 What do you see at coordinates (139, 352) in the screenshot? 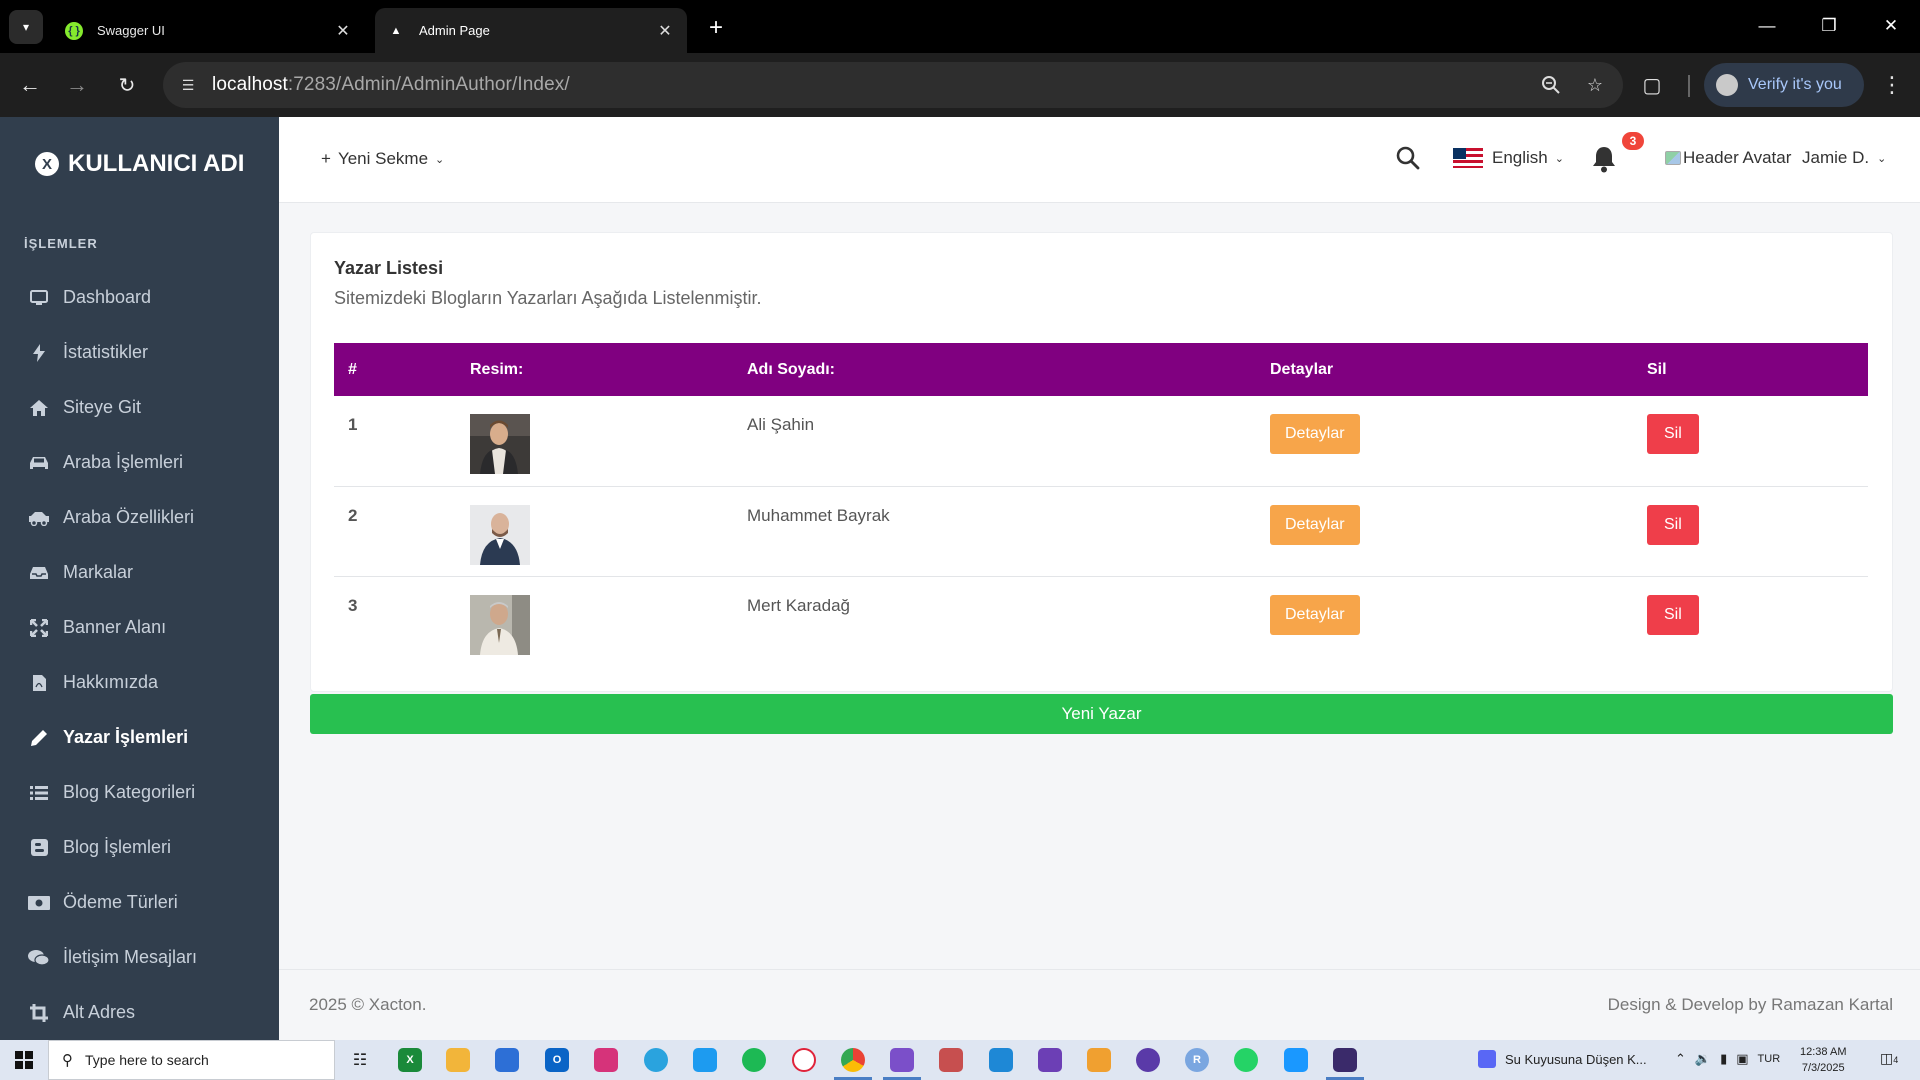
I see `sidebar-item-istatistikler: İstatistikler` at bounding box center [139, 352].